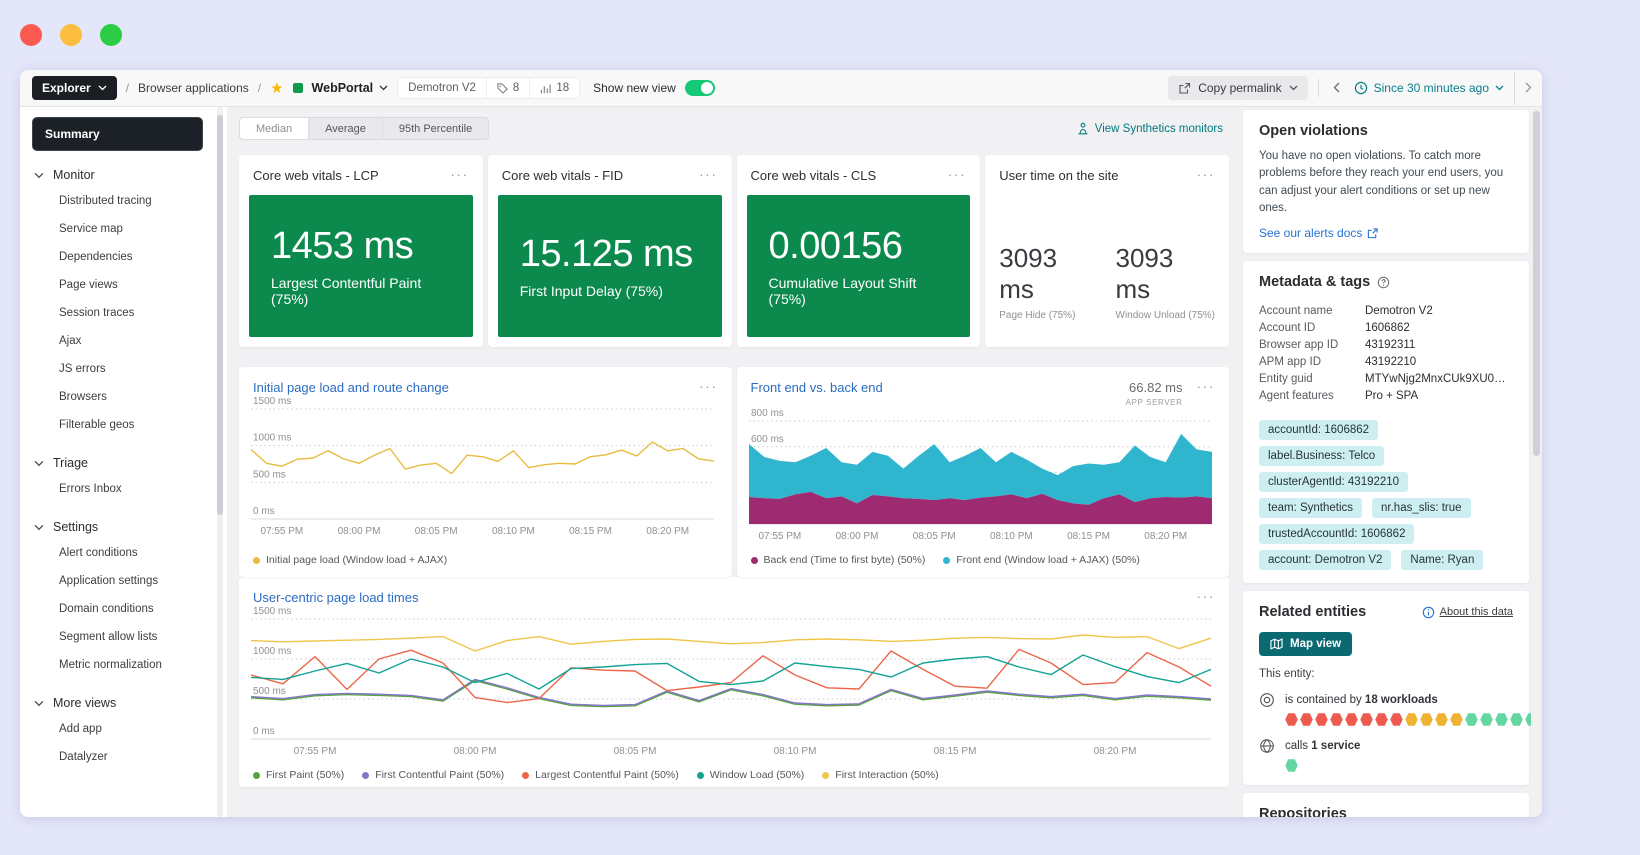  I want to click on favorite-star-icon: ★, so click(276, 88).